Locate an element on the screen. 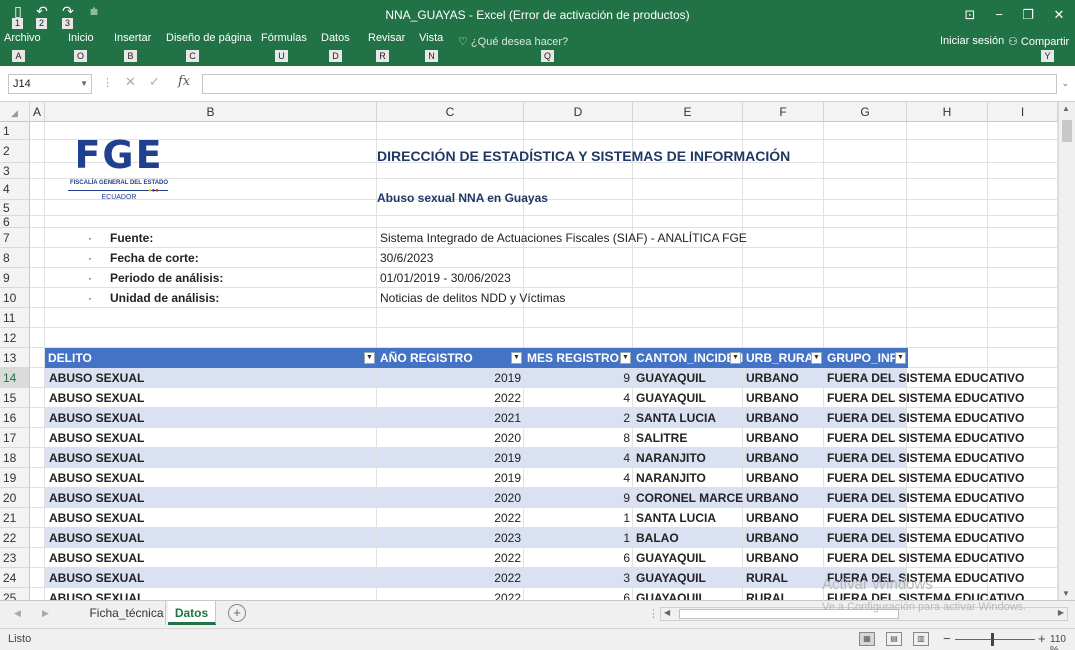 This screenshot has height=650, width=1075. cell-mes: 3 is located at coordinates (577, 578).